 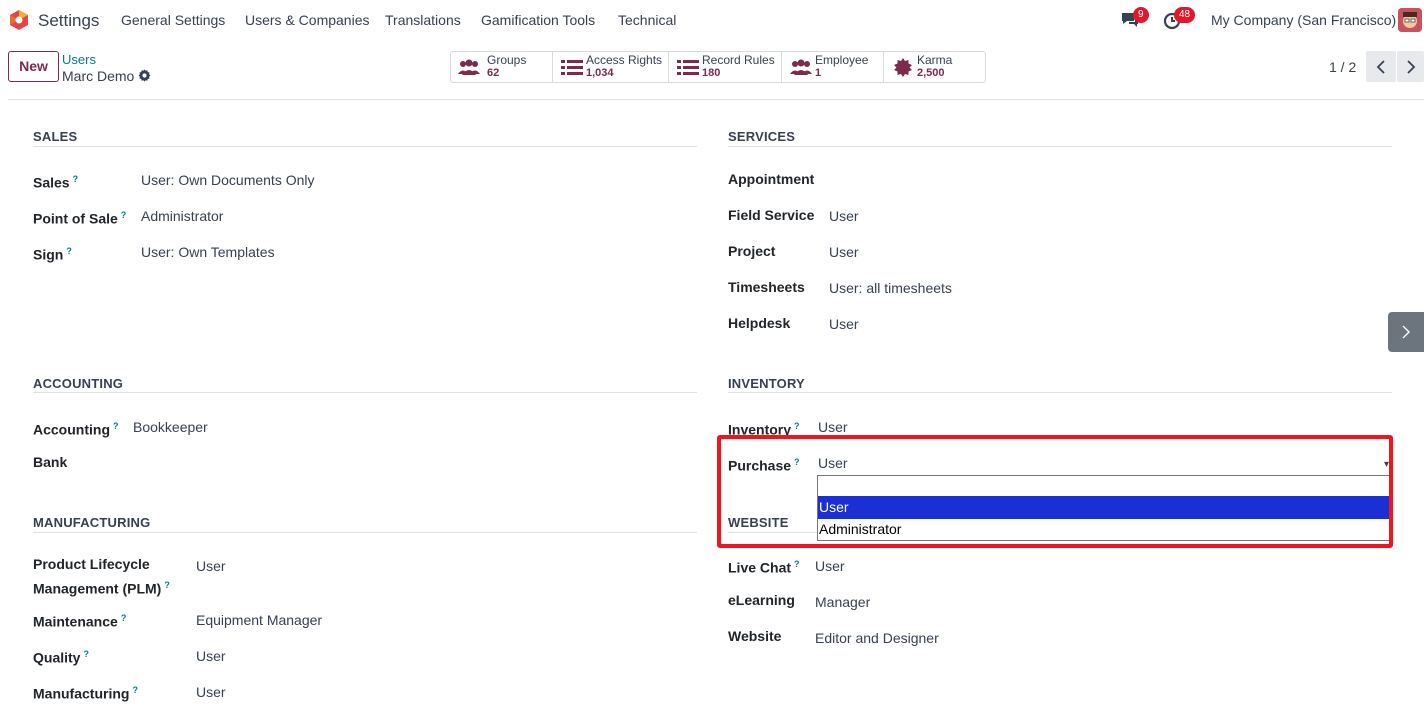 I want to click on field-label-sales: Sales?, so click(x=56, y=182).